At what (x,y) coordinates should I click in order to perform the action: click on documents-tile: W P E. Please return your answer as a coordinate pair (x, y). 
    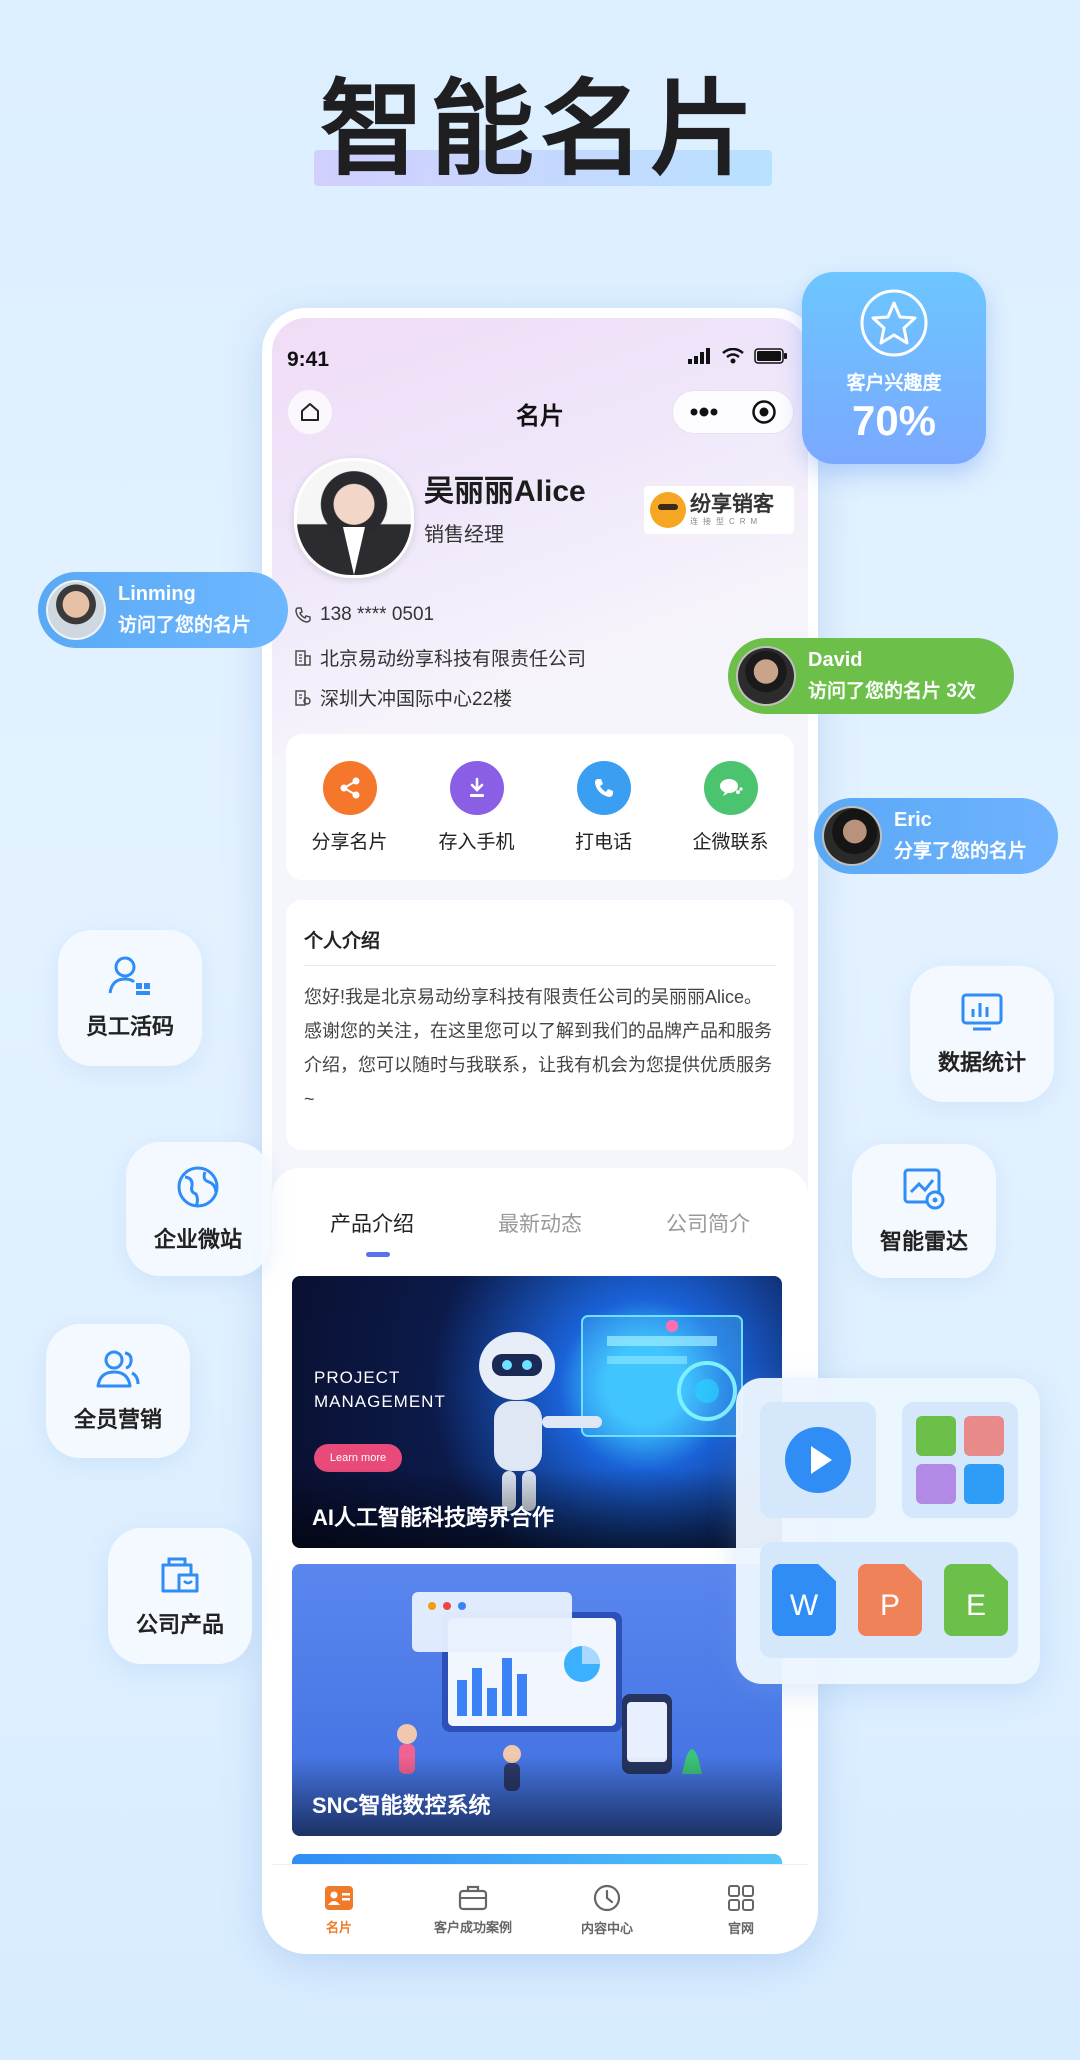
    Looking at the image, I should click on (889, 1600).